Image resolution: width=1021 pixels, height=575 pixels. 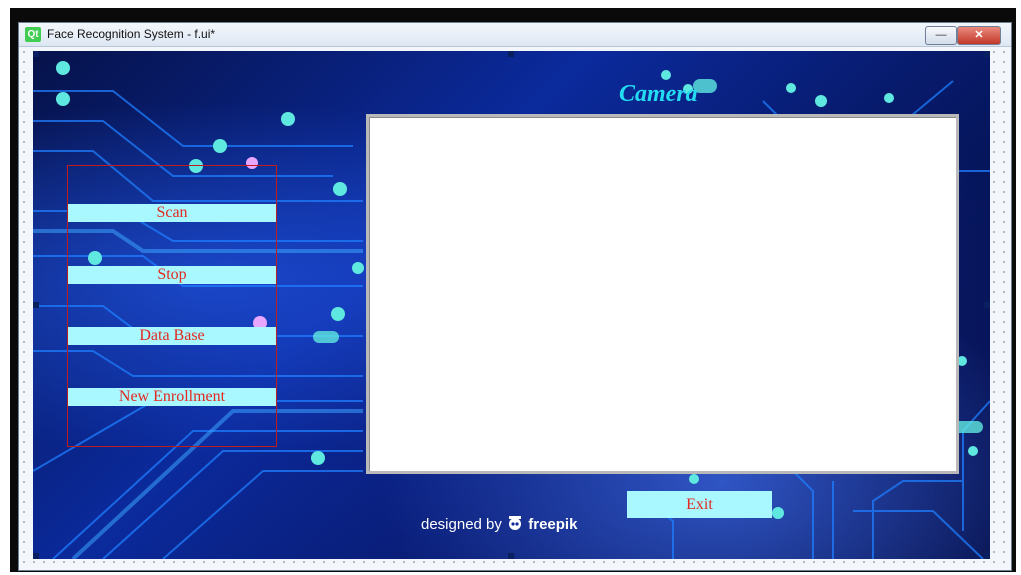 What do you see at coordinates (131, 34) in the screenshot?
I see `window-title: Face Recognition System - f.ui*` at bounding box center [131, 34].